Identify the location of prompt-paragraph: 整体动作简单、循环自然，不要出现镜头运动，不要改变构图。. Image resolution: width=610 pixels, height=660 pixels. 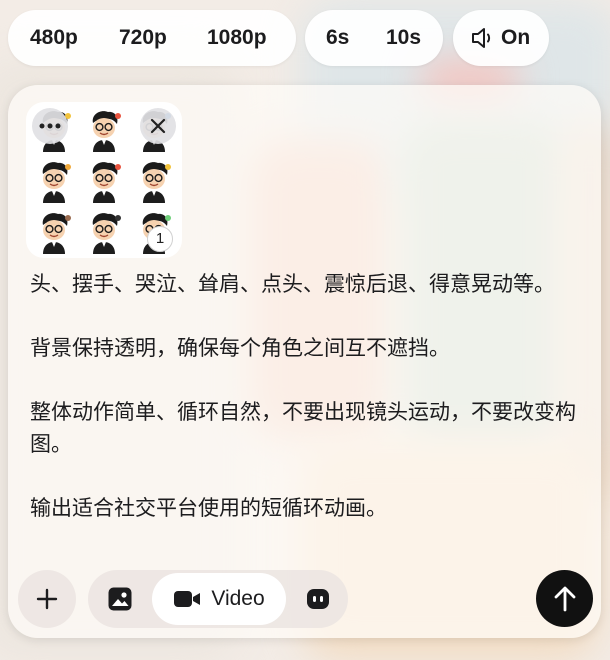
(303, 428).